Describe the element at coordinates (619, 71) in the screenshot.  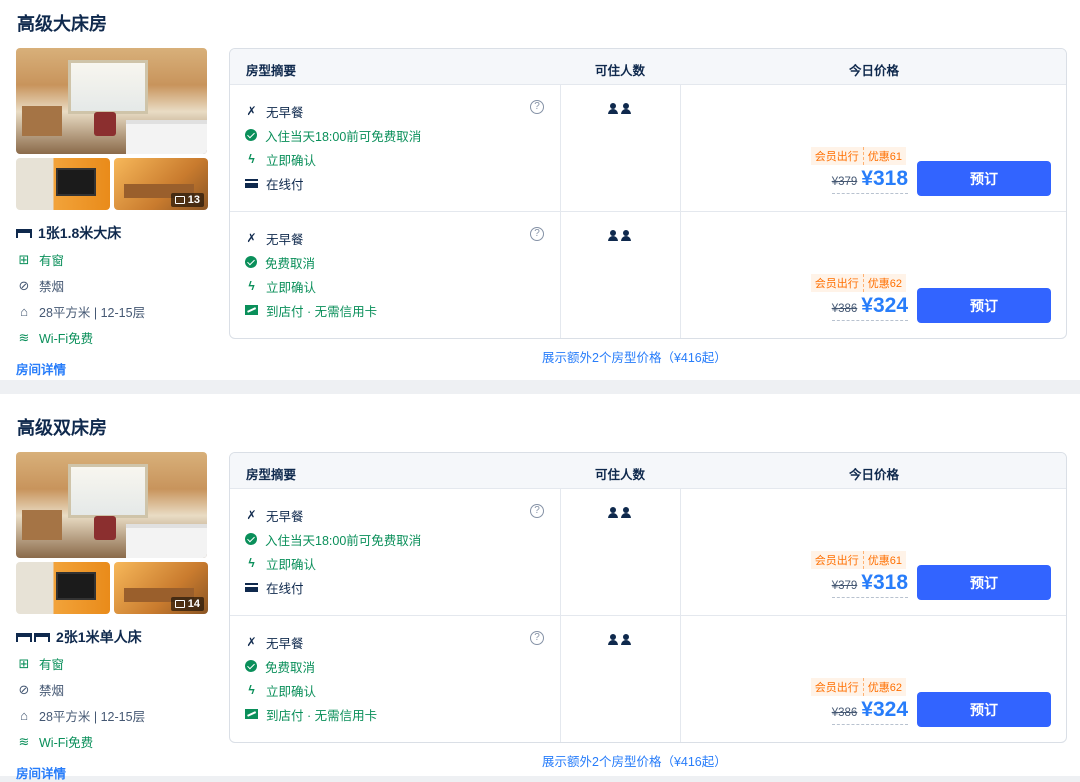
I see `header-guests: 可住人数` at that location.